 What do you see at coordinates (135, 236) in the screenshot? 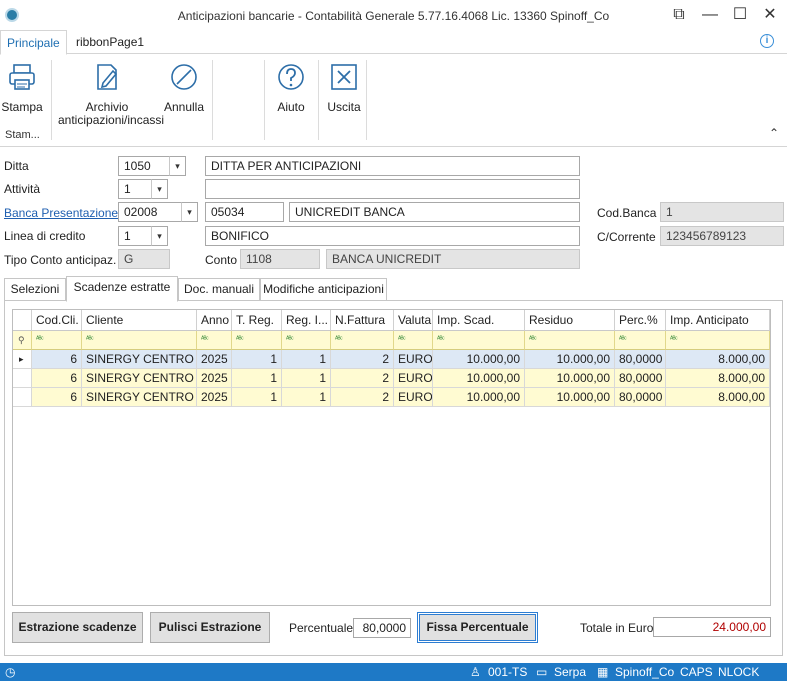
I see `linea-credito-field: 1` at bounding box center [135, 236].